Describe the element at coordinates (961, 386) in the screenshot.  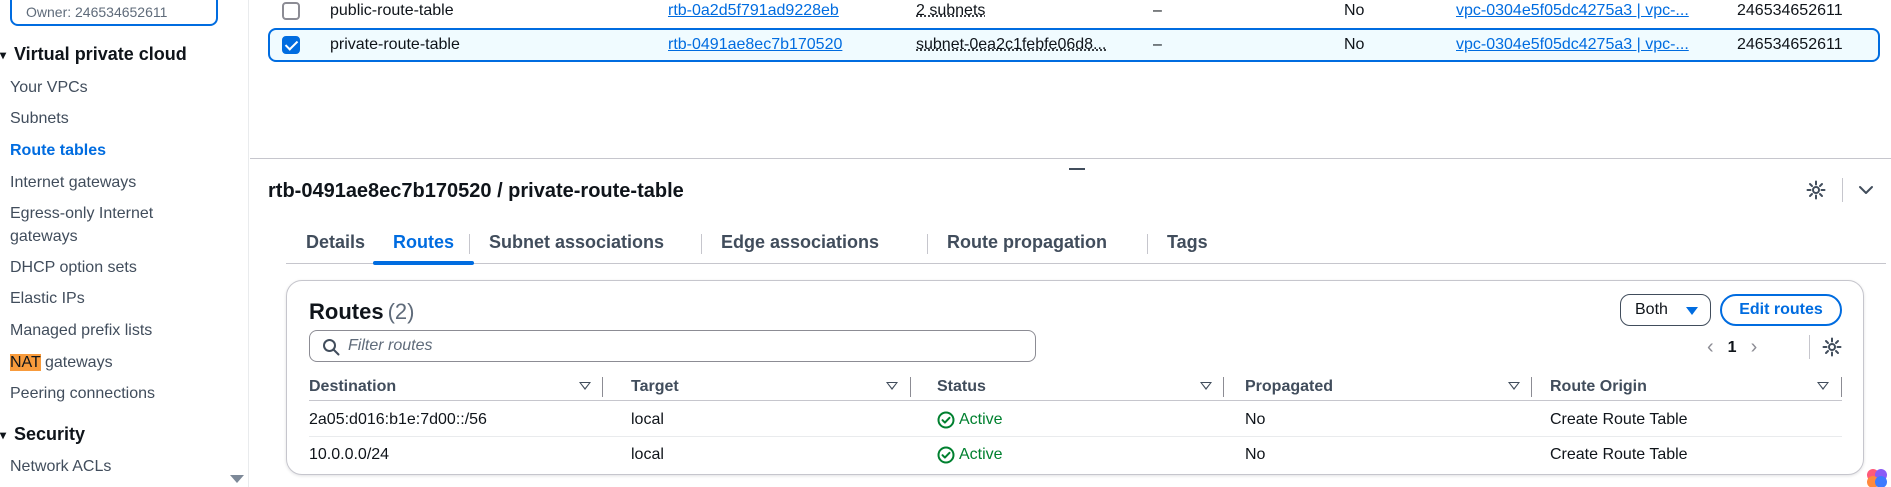
I see `column-label: Status` at that location.